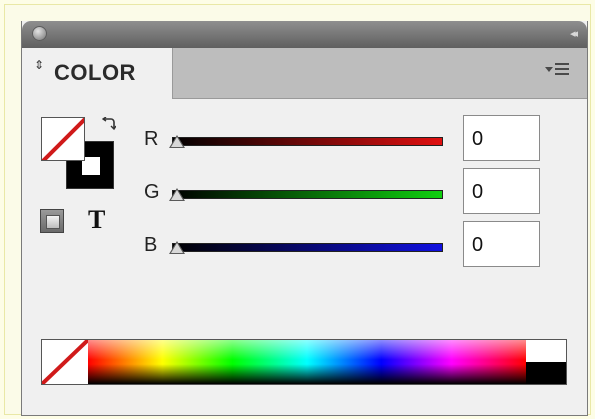 This screenshot has width=595, height=419. What do you see at coordinates (501, 138) in the screenshot?
I see `value-input-r: 0` at bounding box center [501, 138].